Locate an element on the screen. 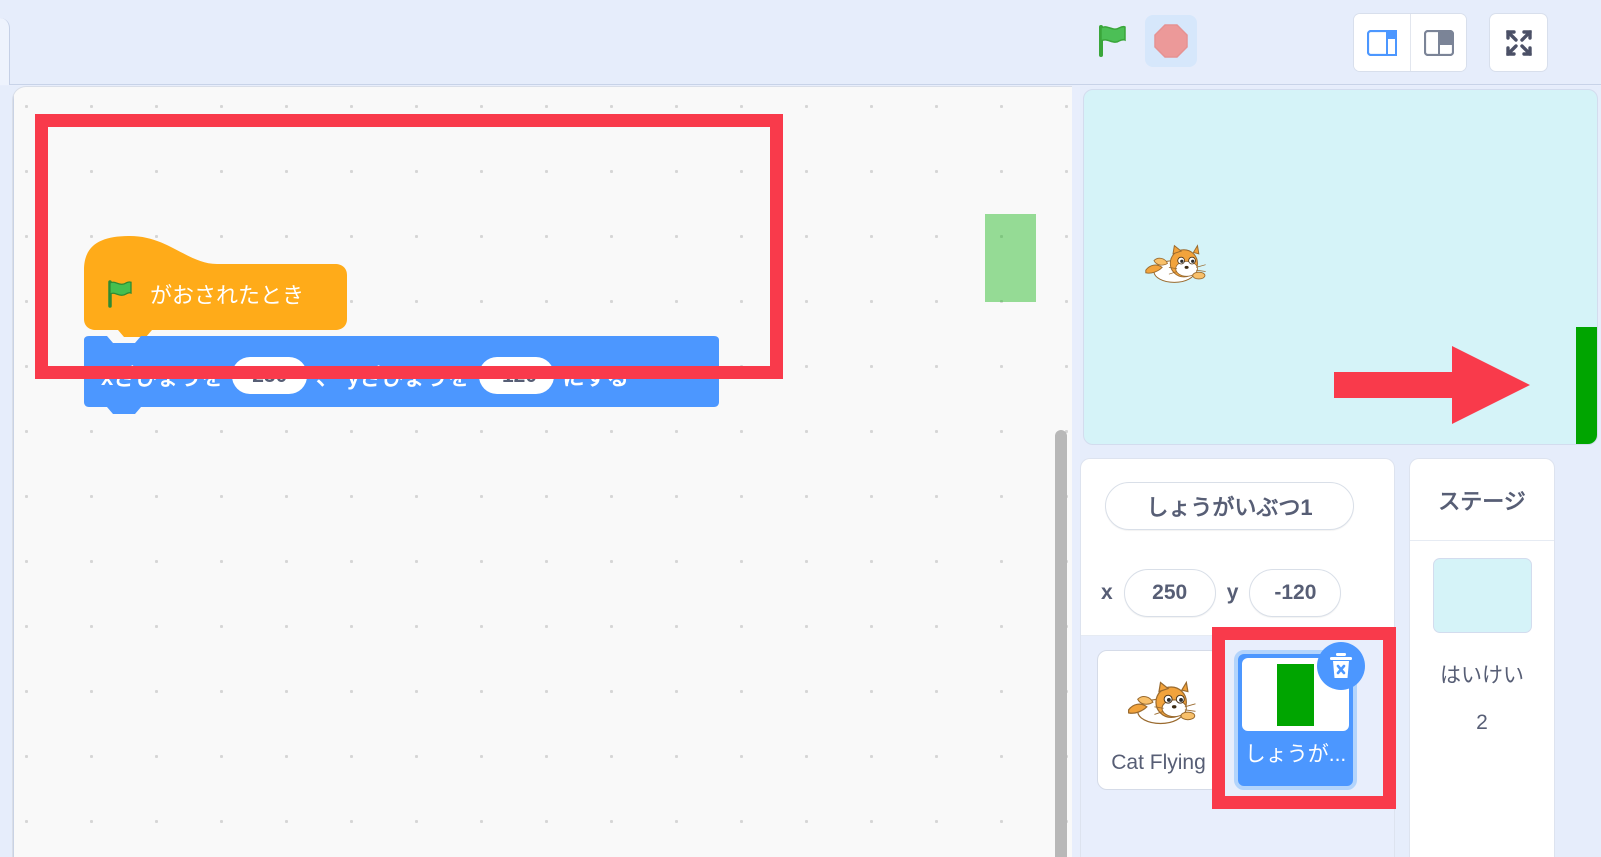  green-flag-button is located at coordinates (1112, 41).